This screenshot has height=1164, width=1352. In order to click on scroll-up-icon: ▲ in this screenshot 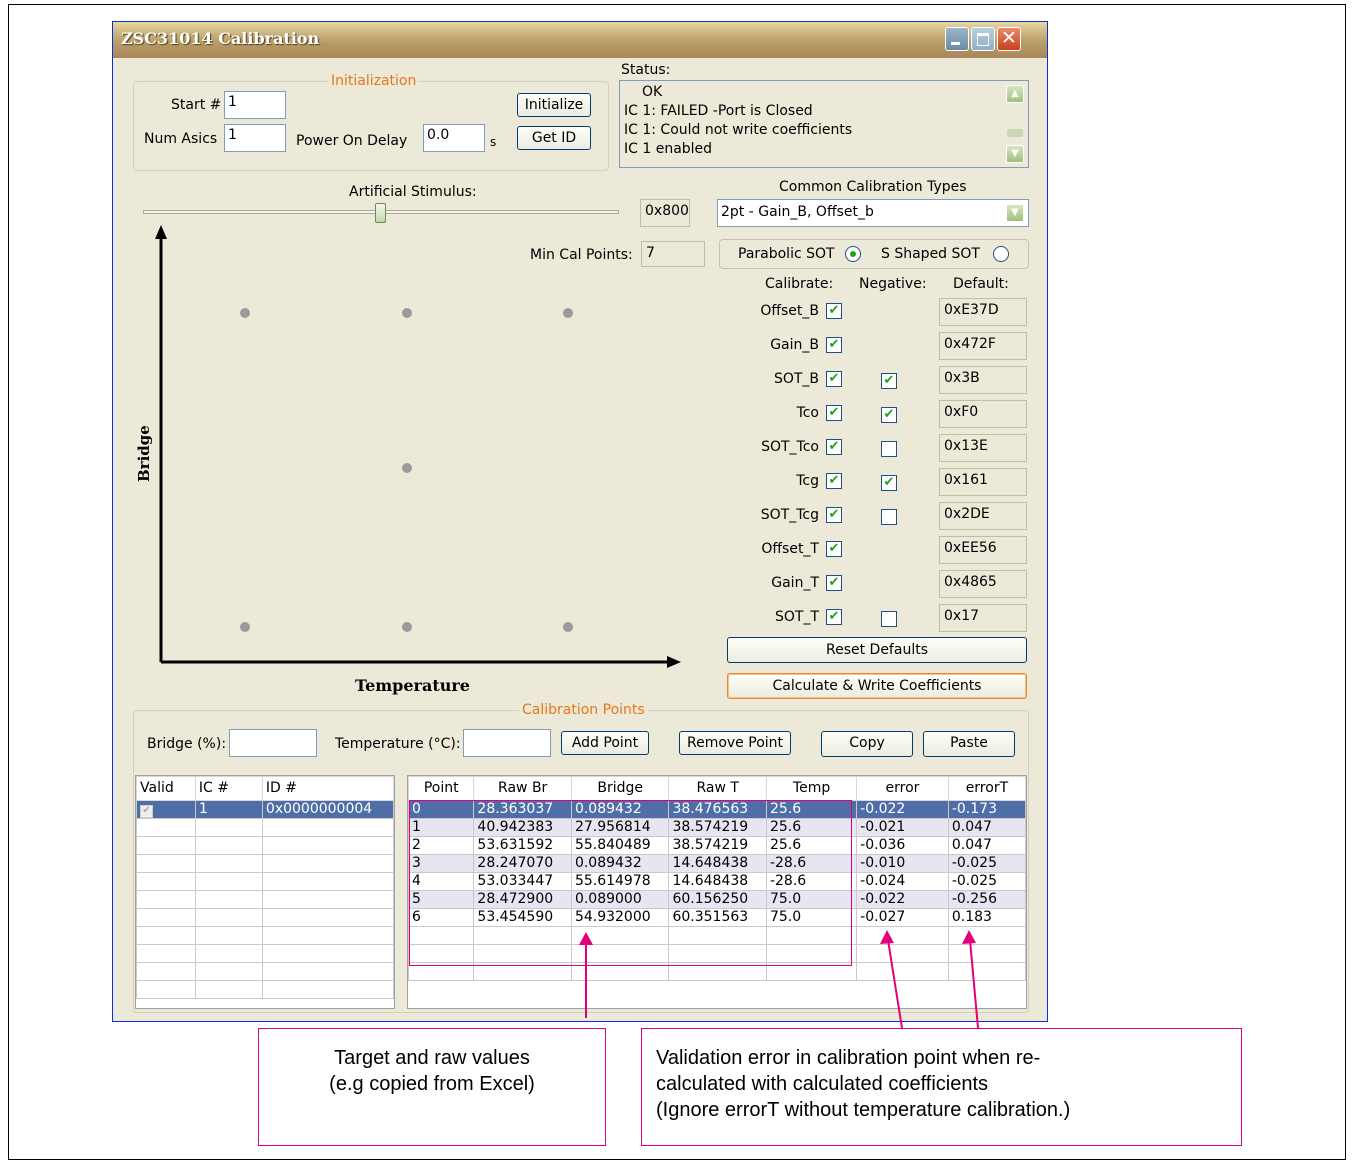, I will do `click(1015, 94)`.